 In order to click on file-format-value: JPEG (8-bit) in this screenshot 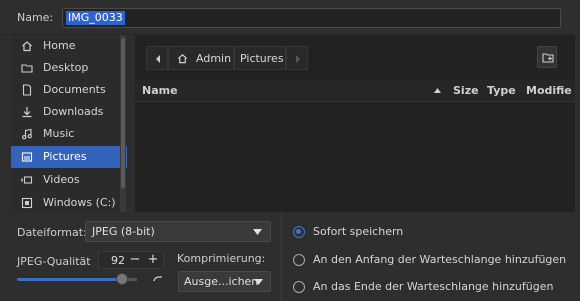, I will do `click(123, 231)`.